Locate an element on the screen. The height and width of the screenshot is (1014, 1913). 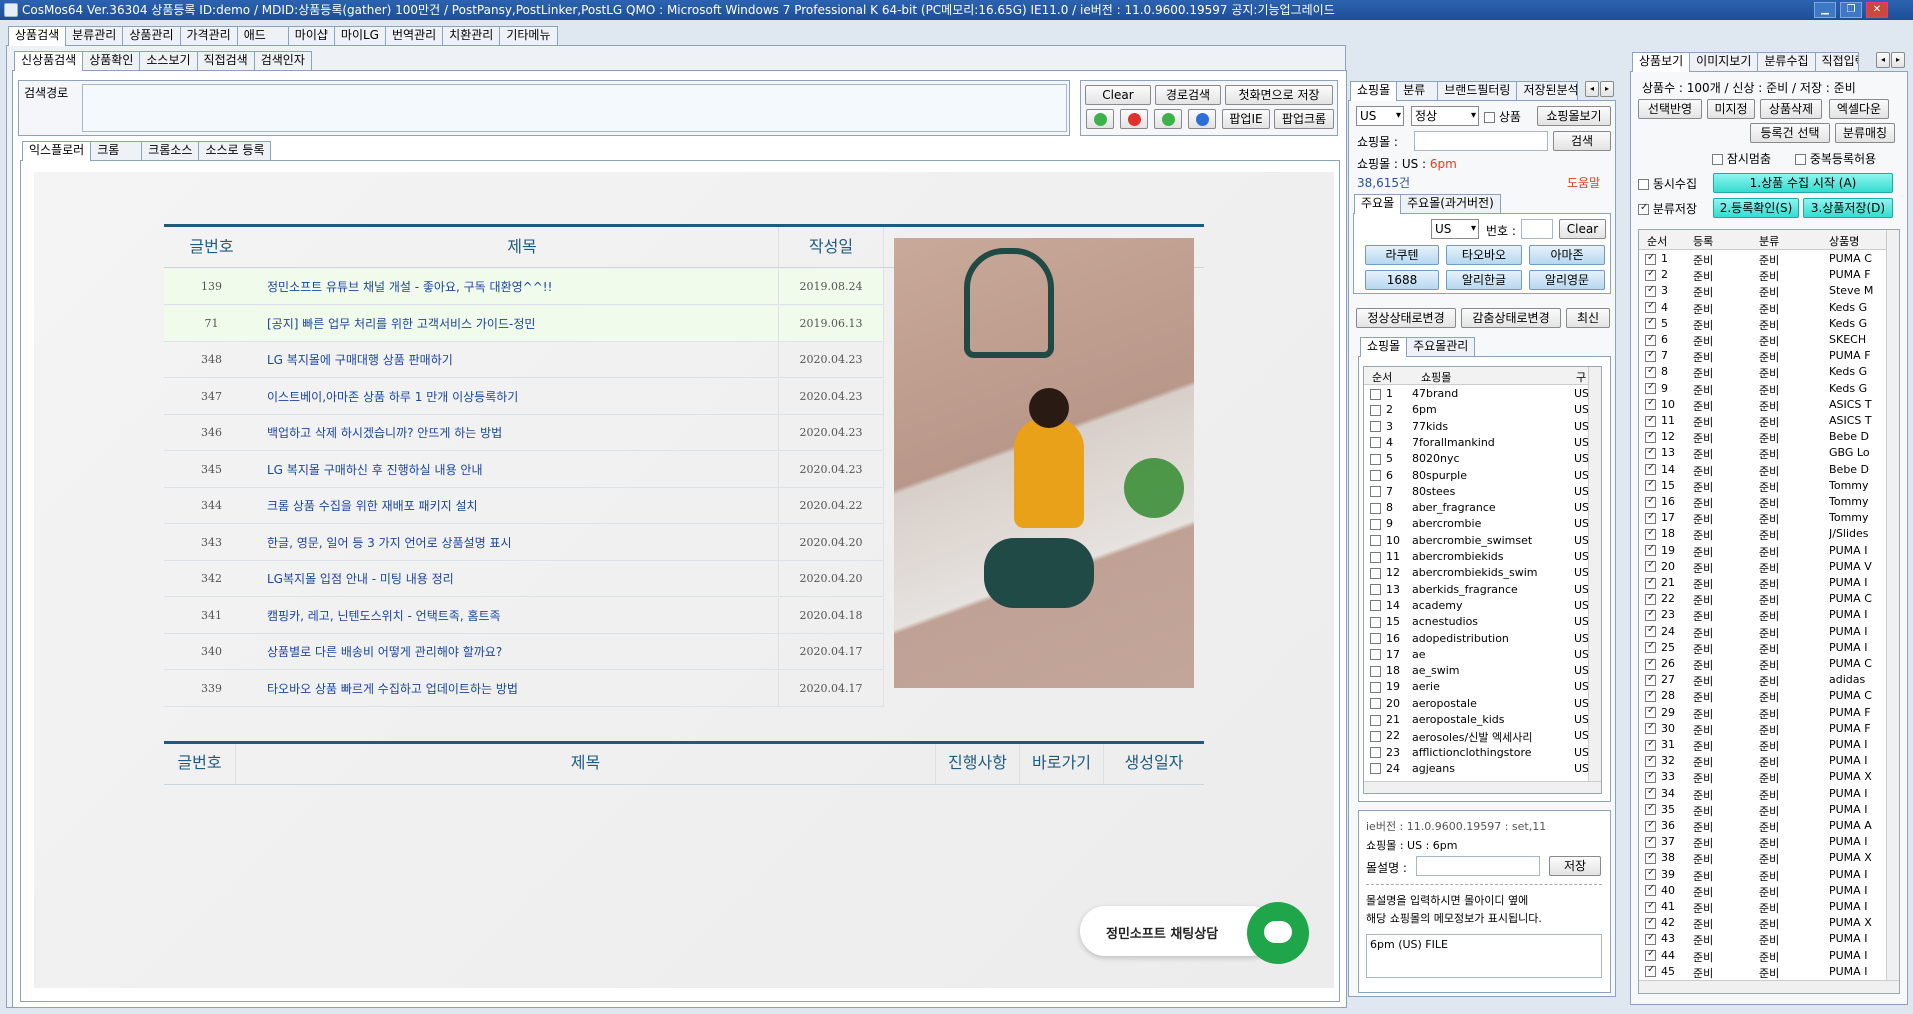
shop-status-select: 정상 is located at coordinates (1445, 116).